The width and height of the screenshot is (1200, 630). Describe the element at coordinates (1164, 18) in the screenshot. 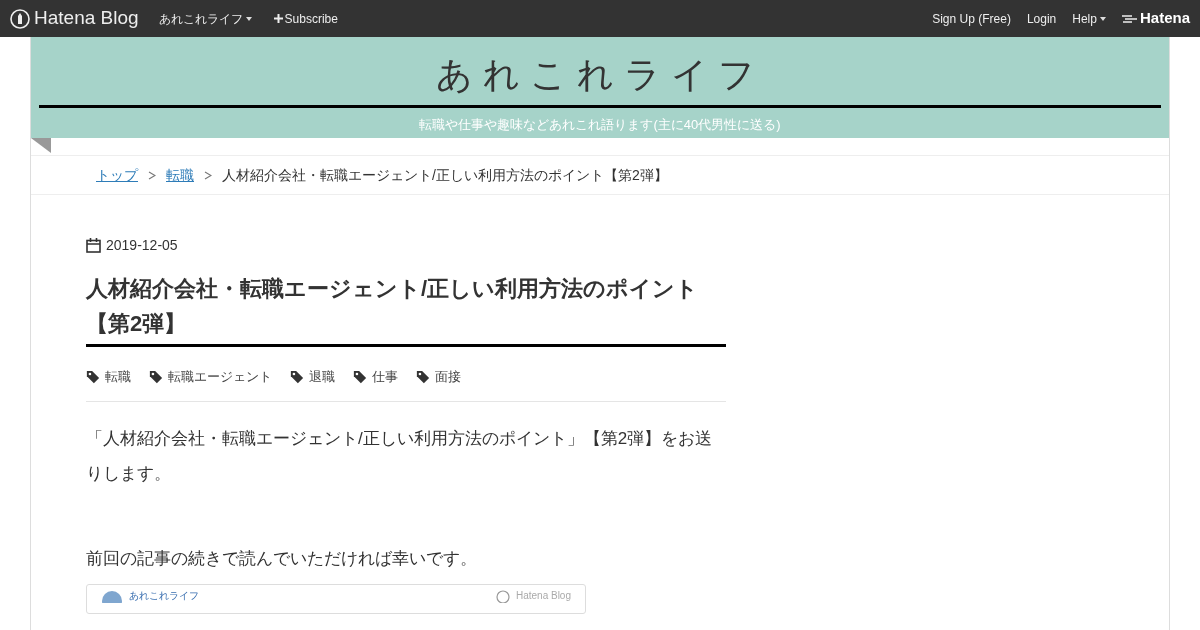

I see `hatena-brand: Hatena` at that location.